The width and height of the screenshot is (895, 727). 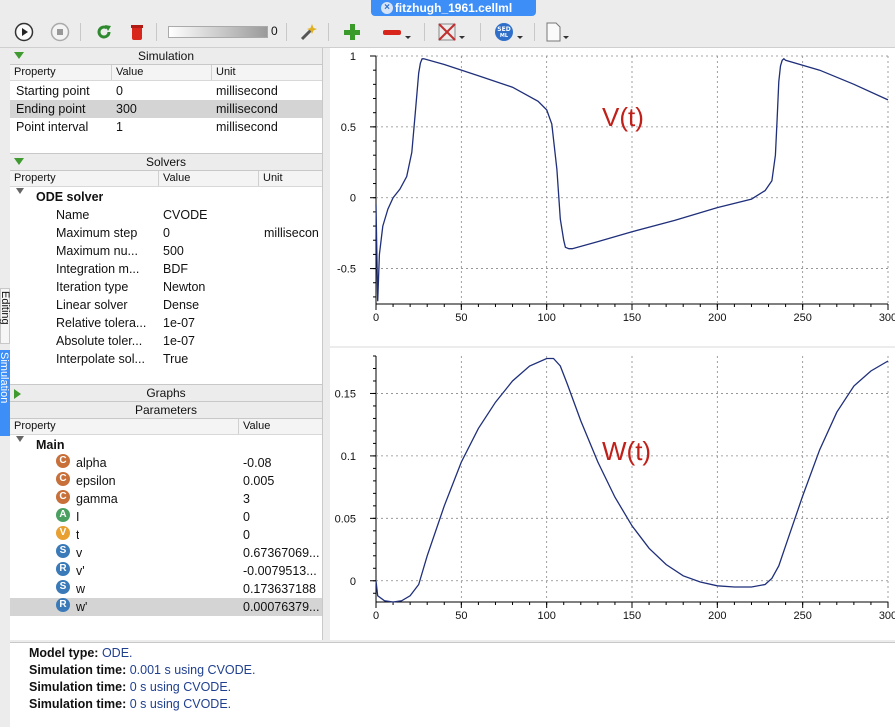 I want to click on property-value: CVODE, so click(x=209, y=215).